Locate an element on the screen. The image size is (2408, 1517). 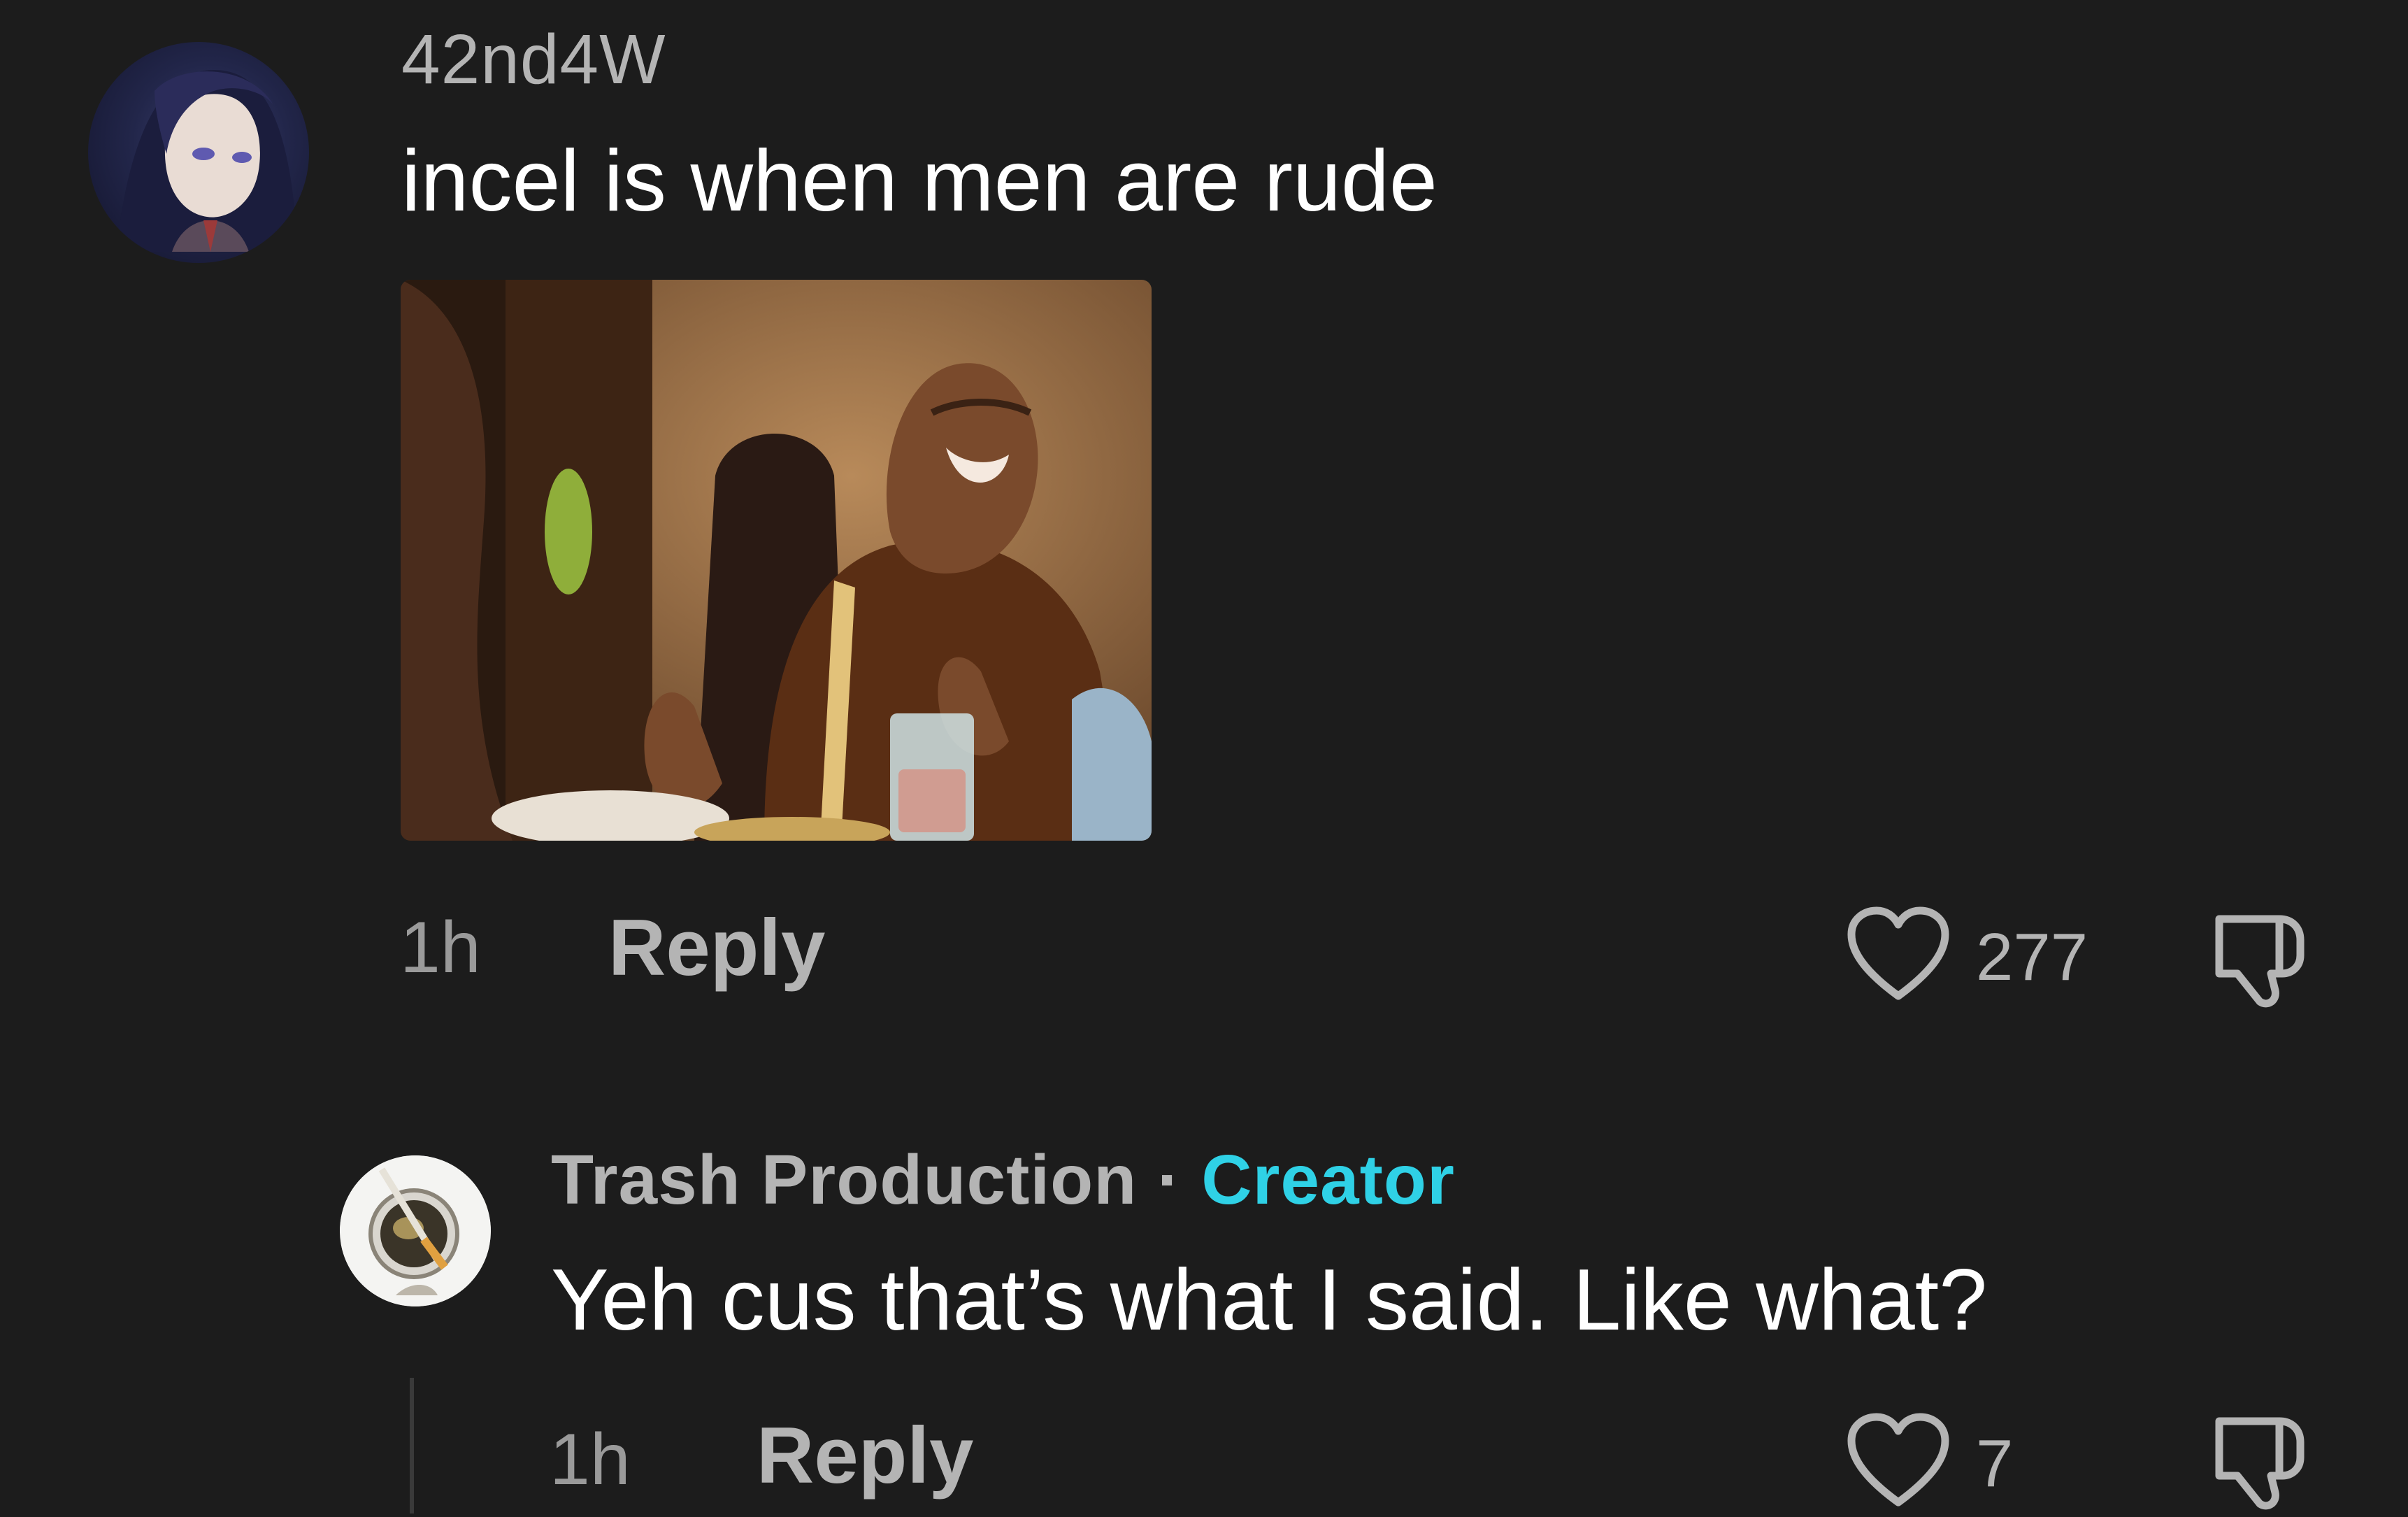
like-count: 277 is located at coordinates (2032, 957).